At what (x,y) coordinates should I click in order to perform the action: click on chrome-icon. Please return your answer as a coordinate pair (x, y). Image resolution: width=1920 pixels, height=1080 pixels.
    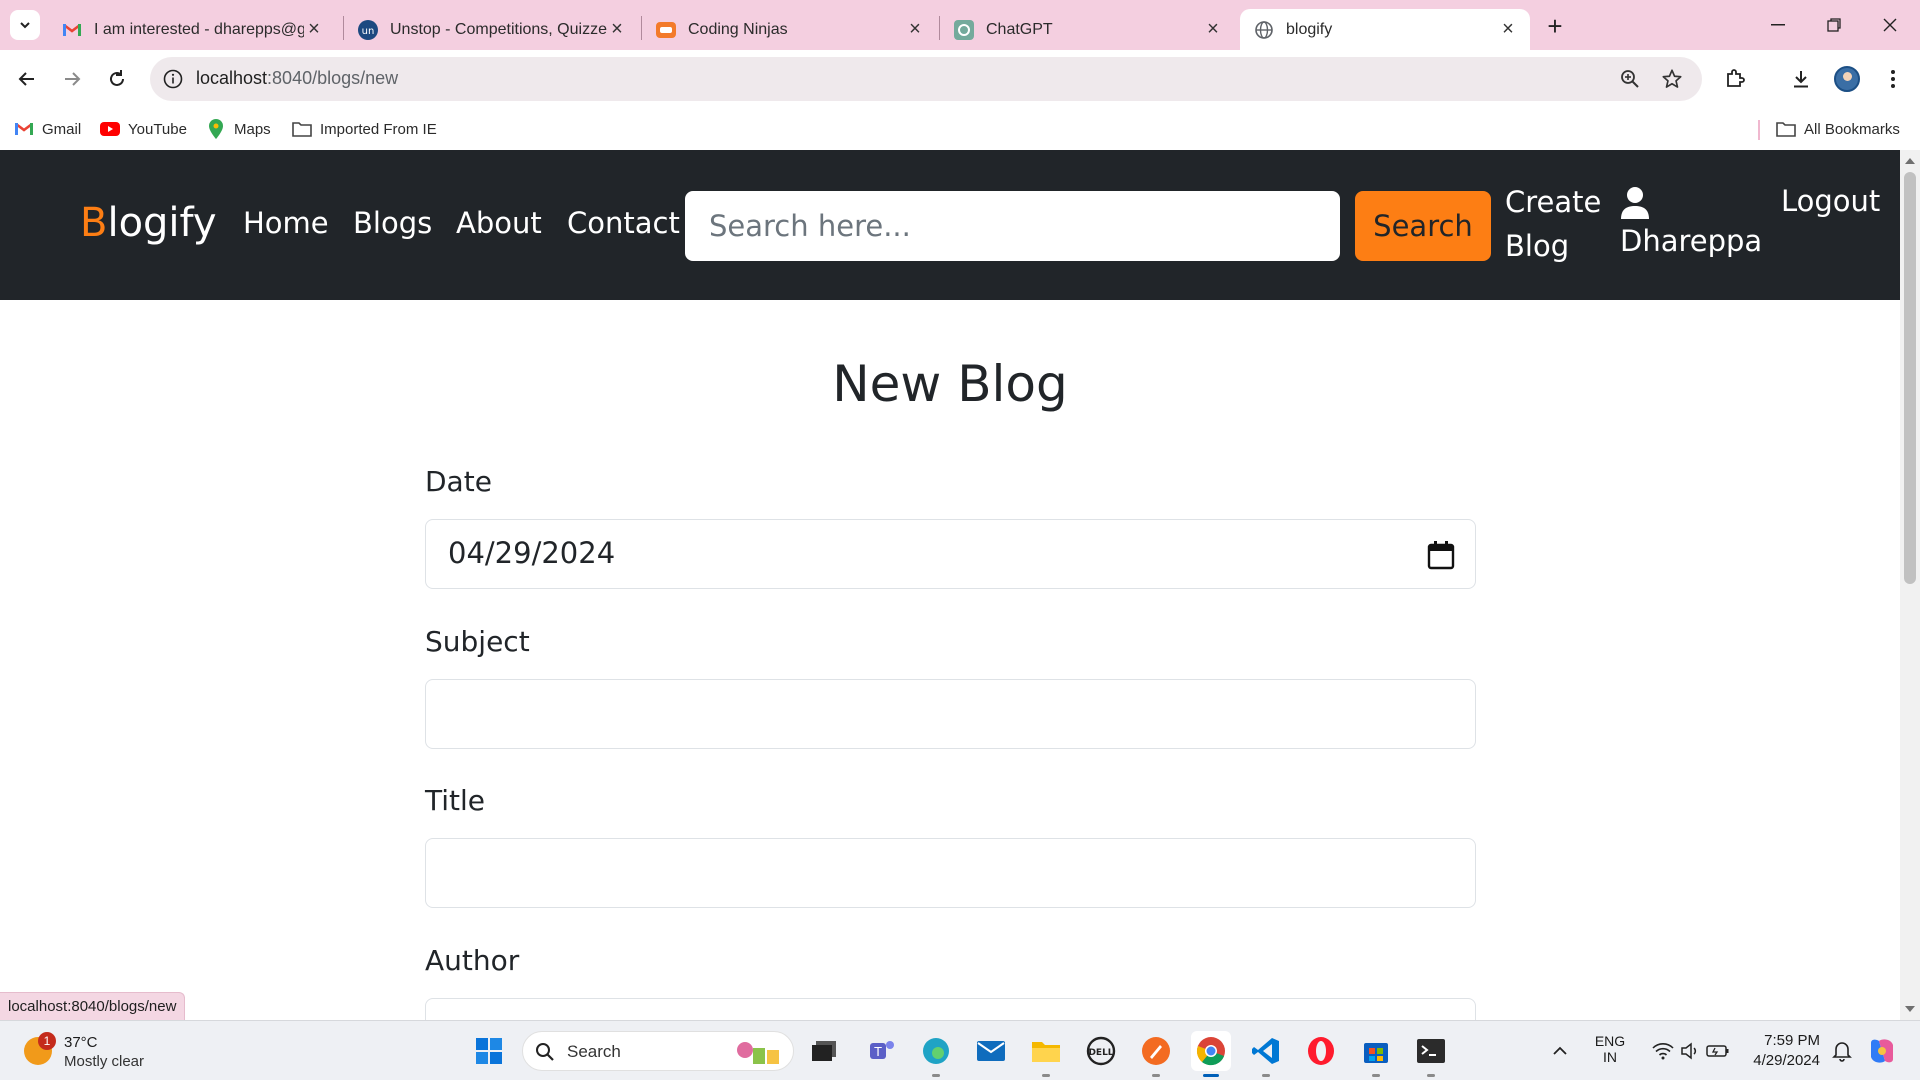
    Looking at the image, I should click on (1210, 1051).